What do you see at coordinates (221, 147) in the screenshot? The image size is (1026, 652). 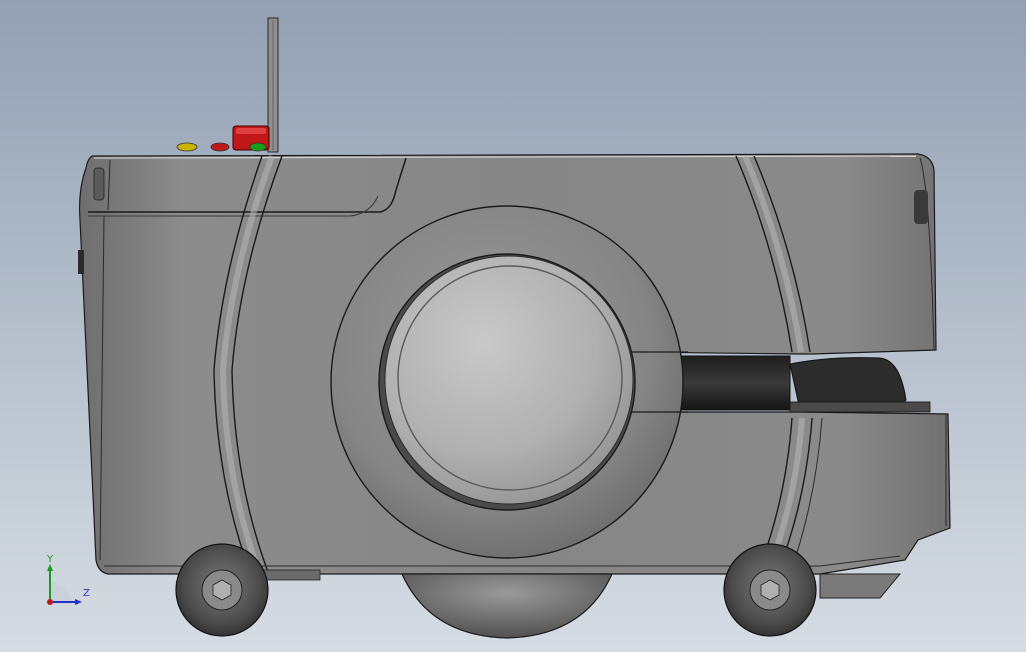 I see `indicator-lamps` at bounding box center [221, 147].